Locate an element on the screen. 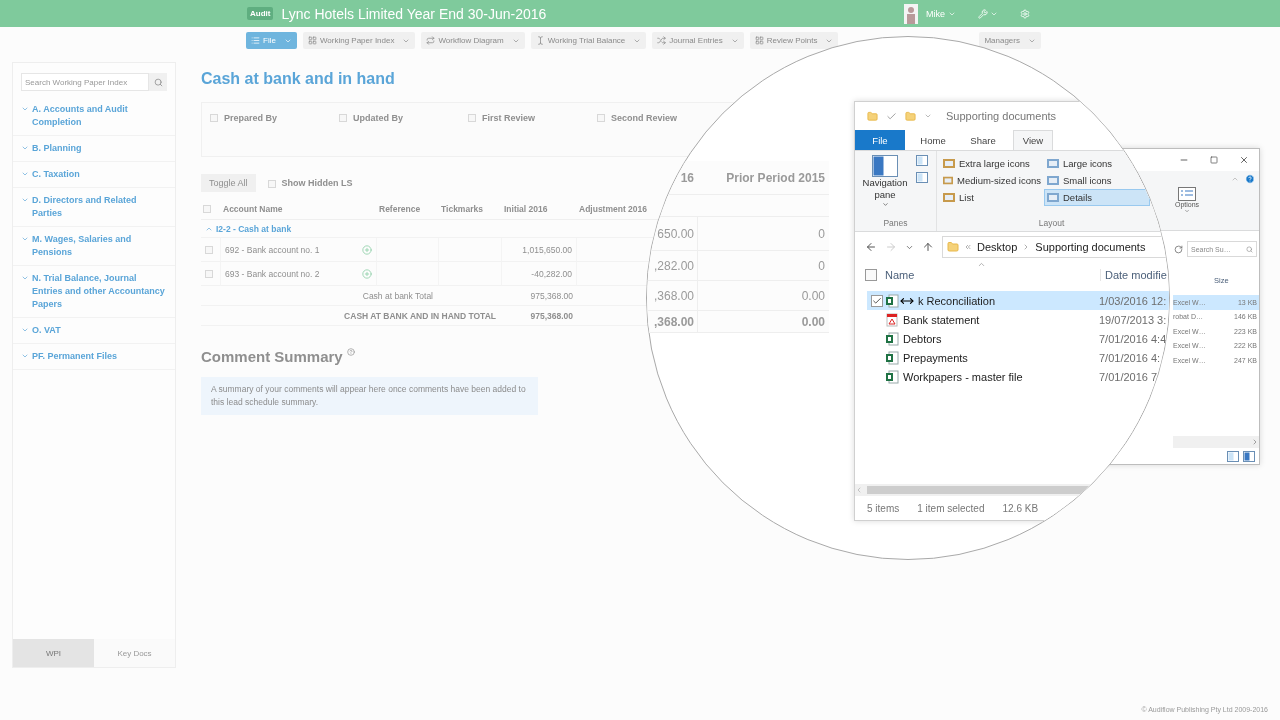 The height and width of the screenshot is (720, 1280). index-section-link: PF. Permanent Files is located at coordinates (75, 356).